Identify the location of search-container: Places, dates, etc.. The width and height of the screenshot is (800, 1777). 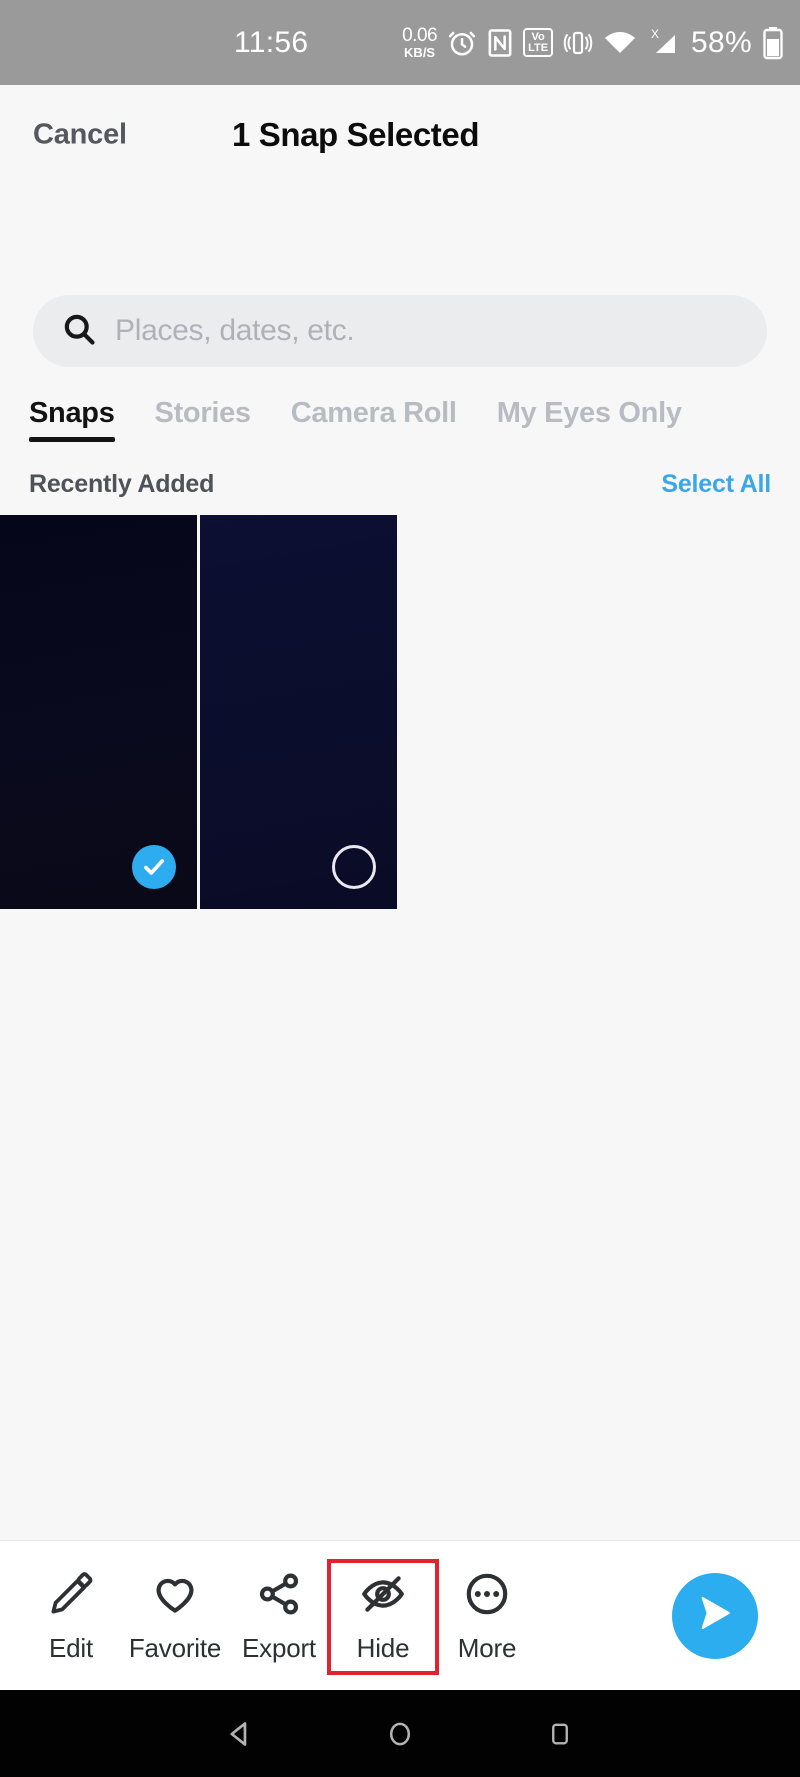
(400, 331).